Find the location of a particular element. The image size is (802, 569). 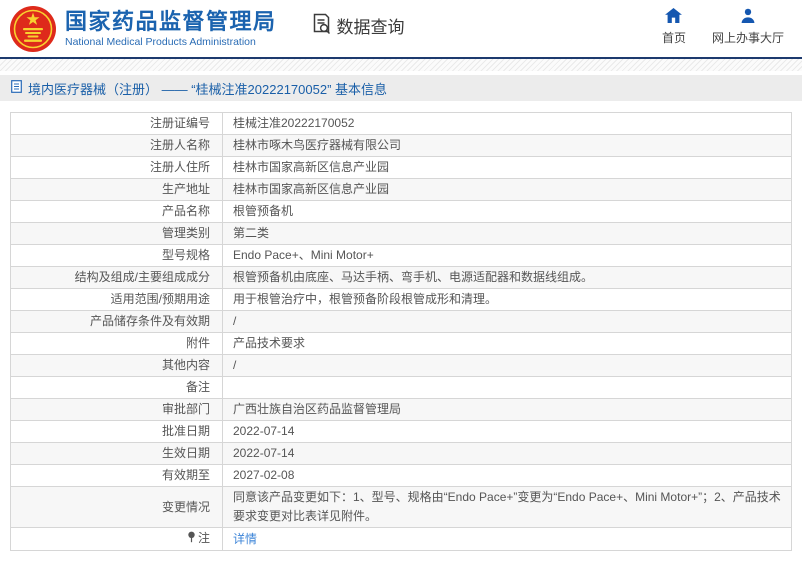

row-value: 桂林市啄木鸟医疗器械有限公司 is located at coordinates (507, 145).